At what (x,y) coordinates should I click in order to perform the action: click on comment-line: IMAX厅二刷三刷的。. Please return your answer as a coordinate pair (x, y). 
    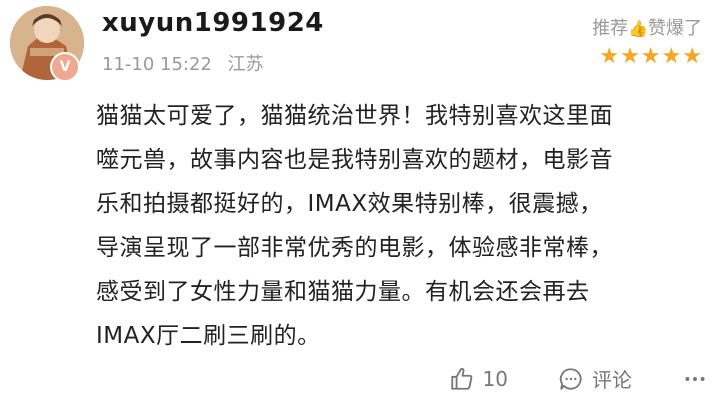
    Looking at the image, I should click on (208, 336).